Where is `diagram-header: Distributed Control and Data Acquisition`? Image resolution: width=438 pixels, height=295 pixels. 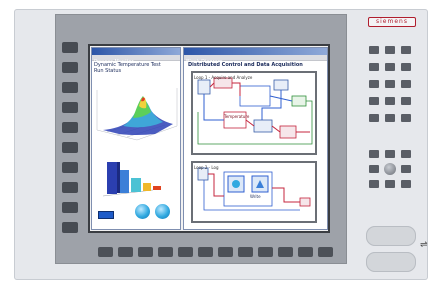 diagram-header: Distributed Control and Data Acquisition is located at coordinates (245, 65).